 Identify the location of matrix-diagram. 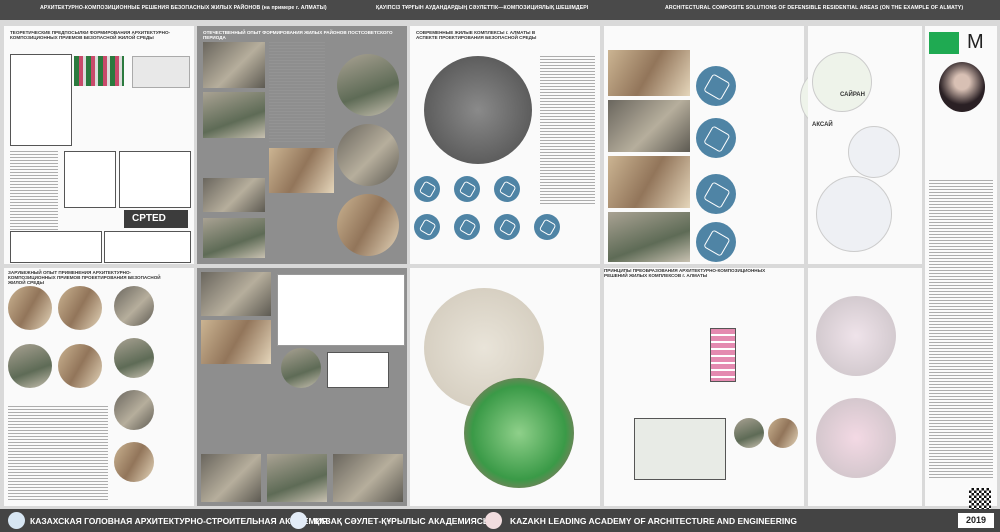
(99, 71).